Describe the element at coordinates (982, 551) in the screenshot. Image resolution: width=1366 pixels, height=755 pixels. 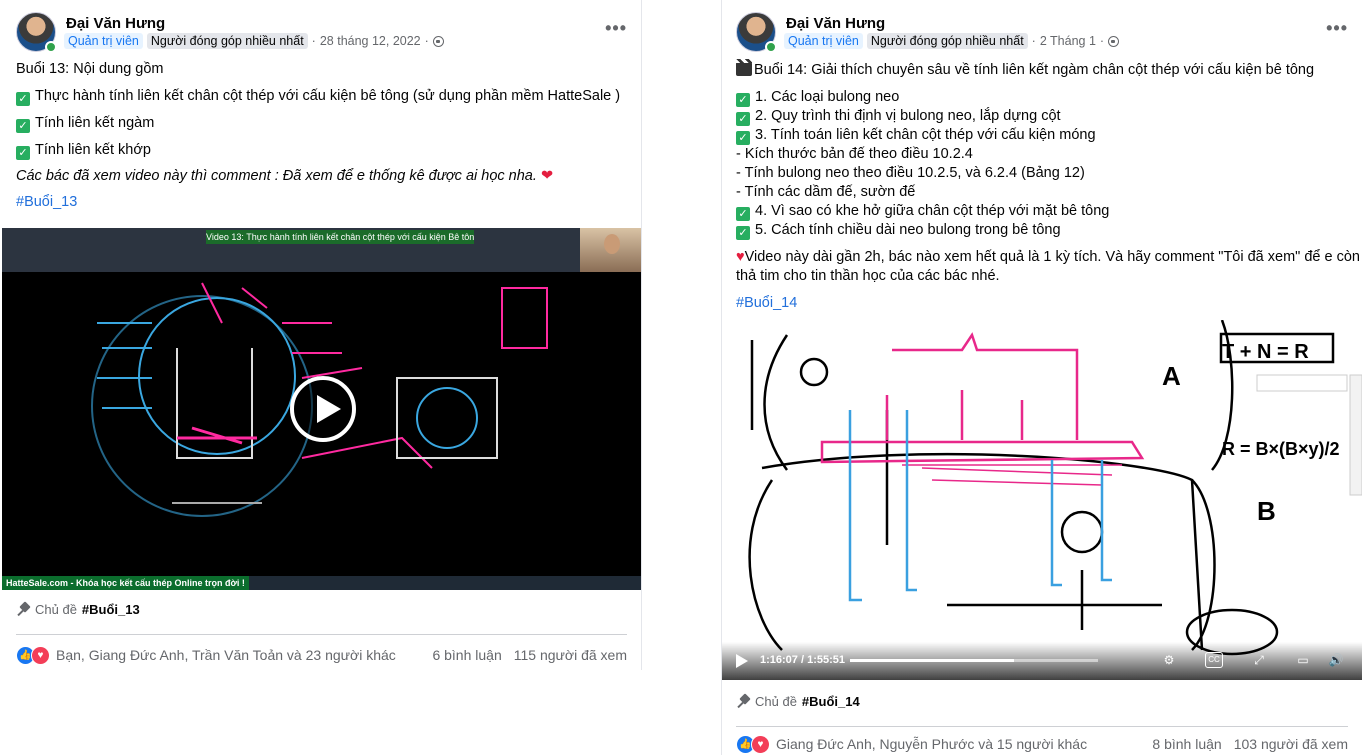
I see `sketch-foundation` at that location.